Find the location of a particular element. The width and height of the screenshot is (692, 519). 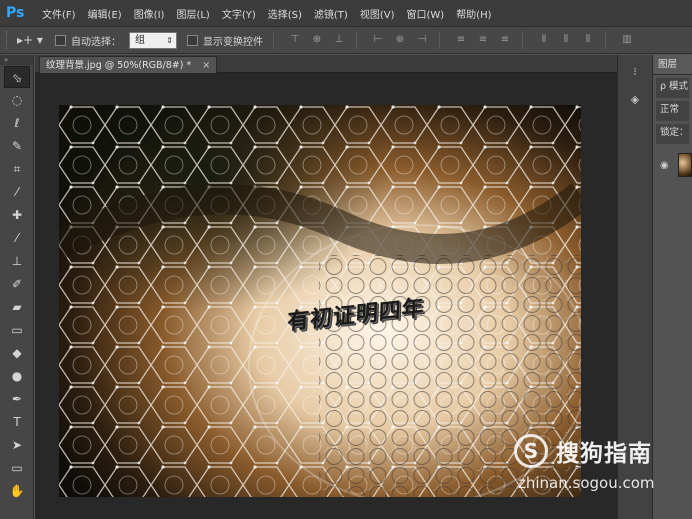

tab-layers: 图层 is located at coordinates (672, 65).